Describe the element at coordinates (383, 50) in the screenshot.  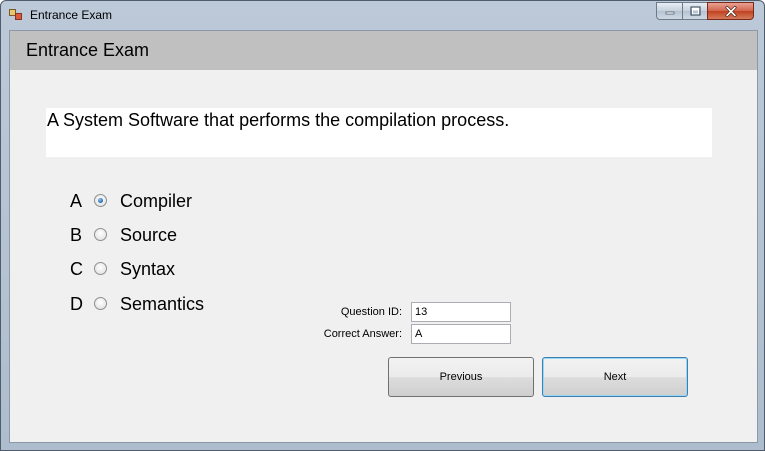
I see `header-band: Entrance Exam` at that location.